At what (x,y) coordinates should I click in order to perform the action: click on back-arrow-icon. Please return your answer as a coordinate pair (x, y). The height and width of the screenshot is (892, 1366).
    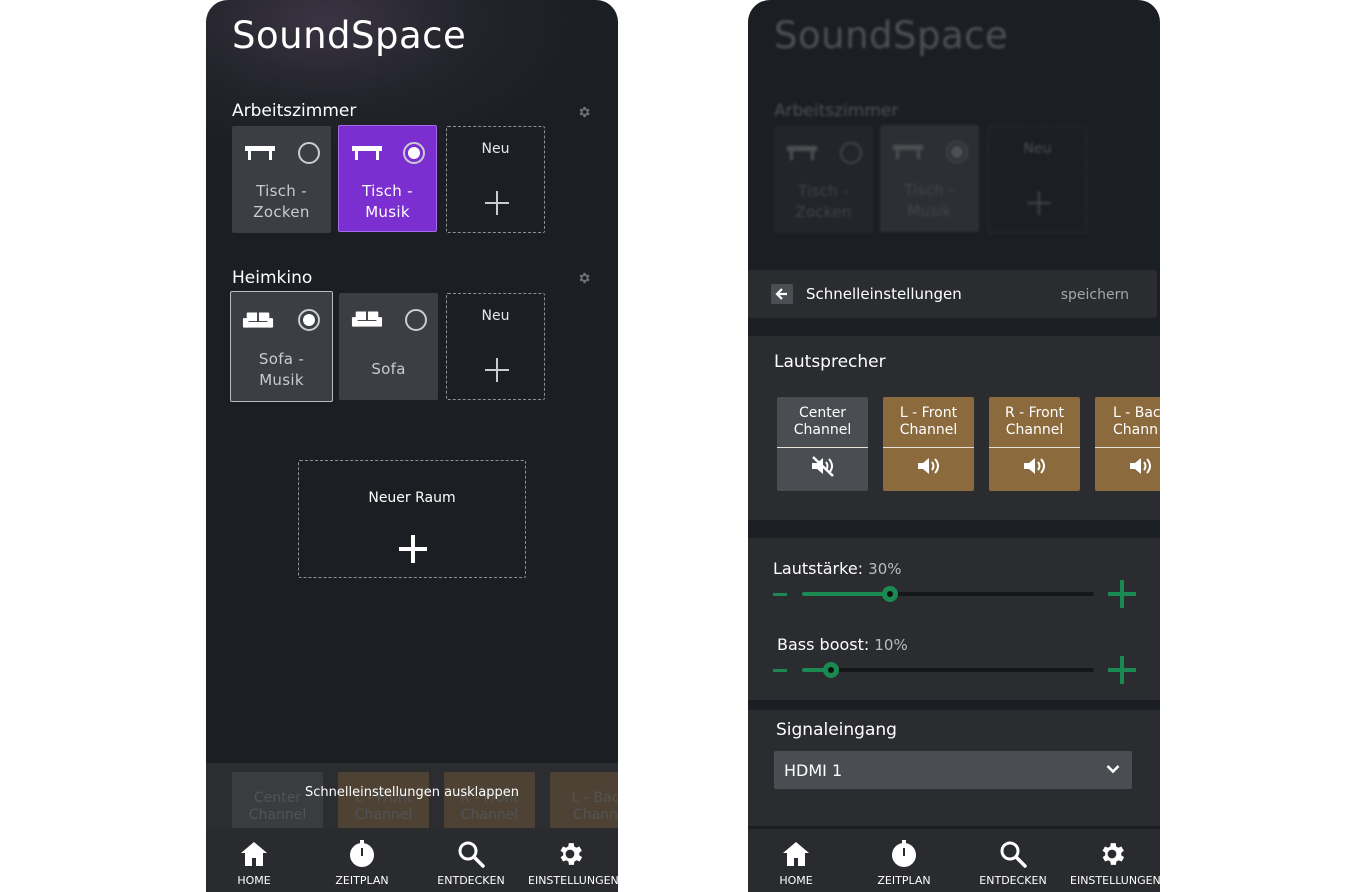
    Looking at the image, I should click on (782, 294).